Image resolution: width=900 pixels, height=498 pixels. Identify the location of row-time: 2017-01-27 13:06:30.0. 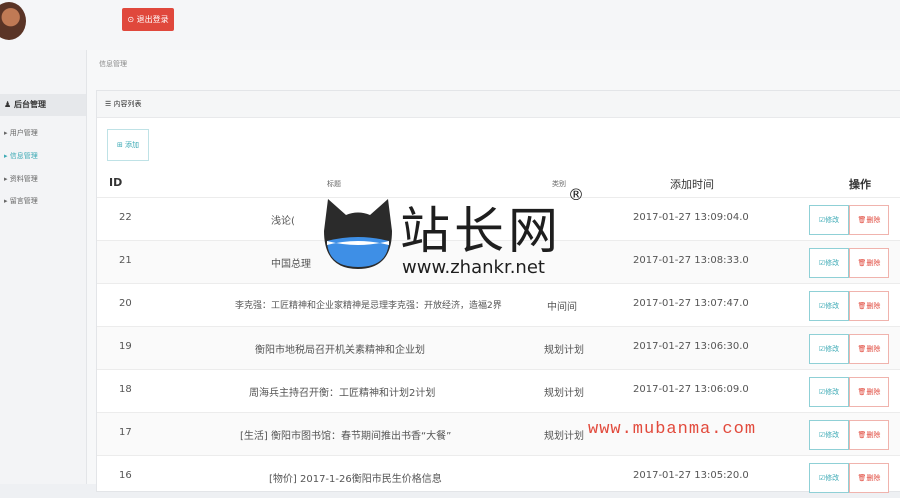
(691, 346).